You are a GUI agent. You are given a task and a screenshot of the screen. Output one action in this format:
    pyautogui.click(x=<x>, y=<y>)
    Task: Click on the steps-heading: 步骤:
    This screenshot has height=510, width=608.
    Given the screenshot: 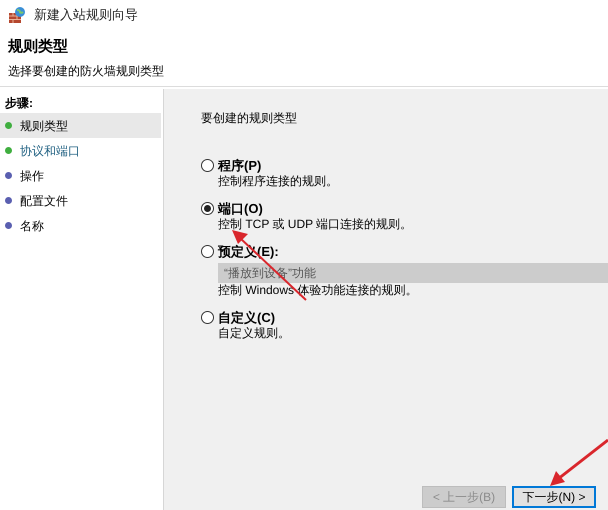 What is the action you would take?
    pyautogui.click(x=19, y=103)
    